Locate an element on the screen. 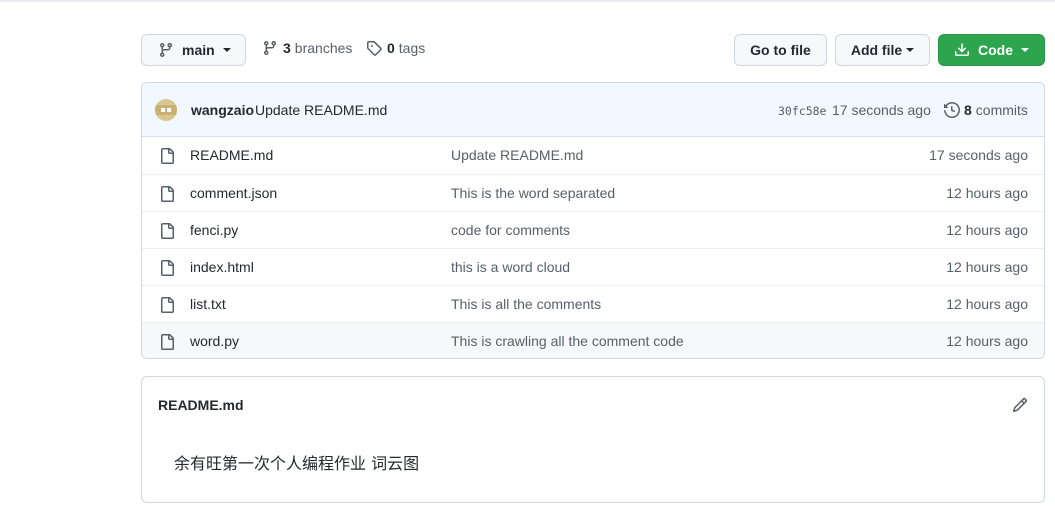 This screenshot has height=528, width=1055. tags-label: tags is located at coordinates (412, 48).